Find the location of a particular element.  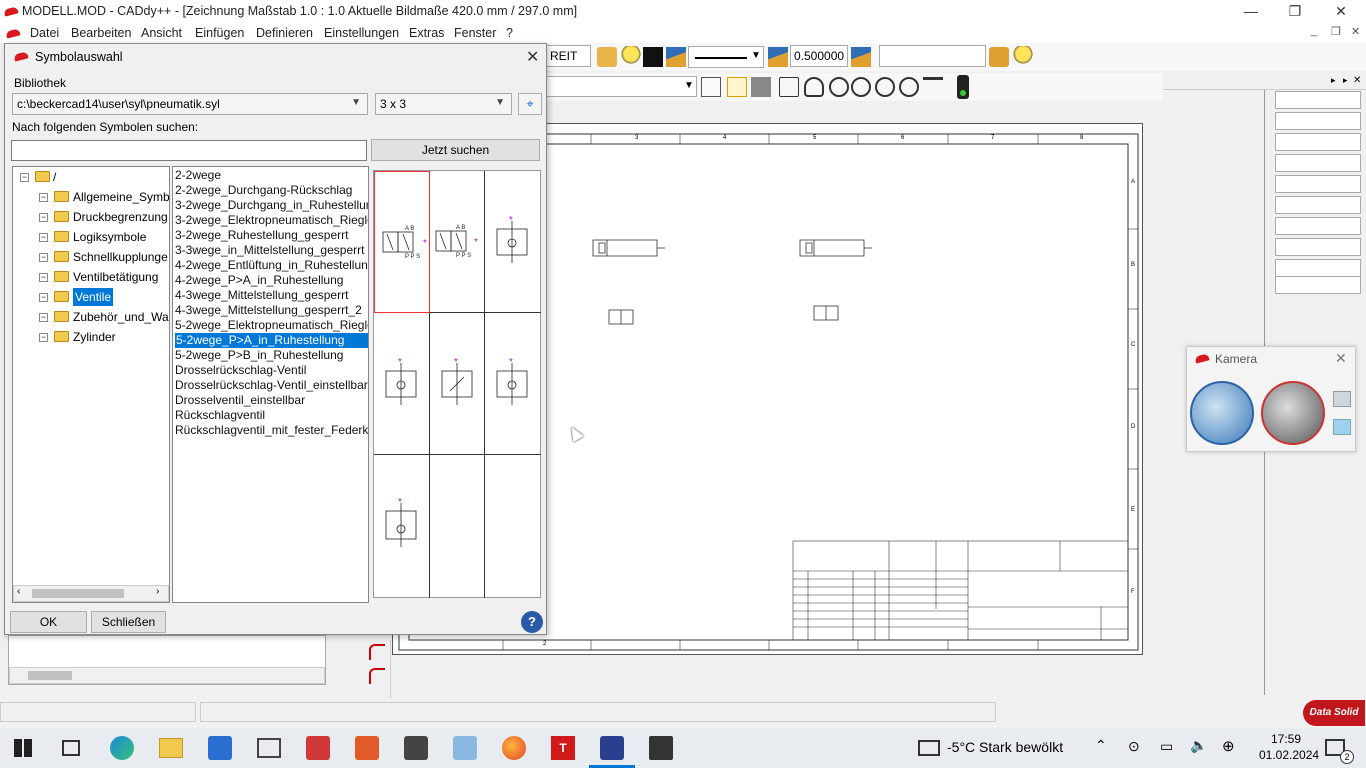

battery-icon: ▭ is located at coordinates (1166, 746).